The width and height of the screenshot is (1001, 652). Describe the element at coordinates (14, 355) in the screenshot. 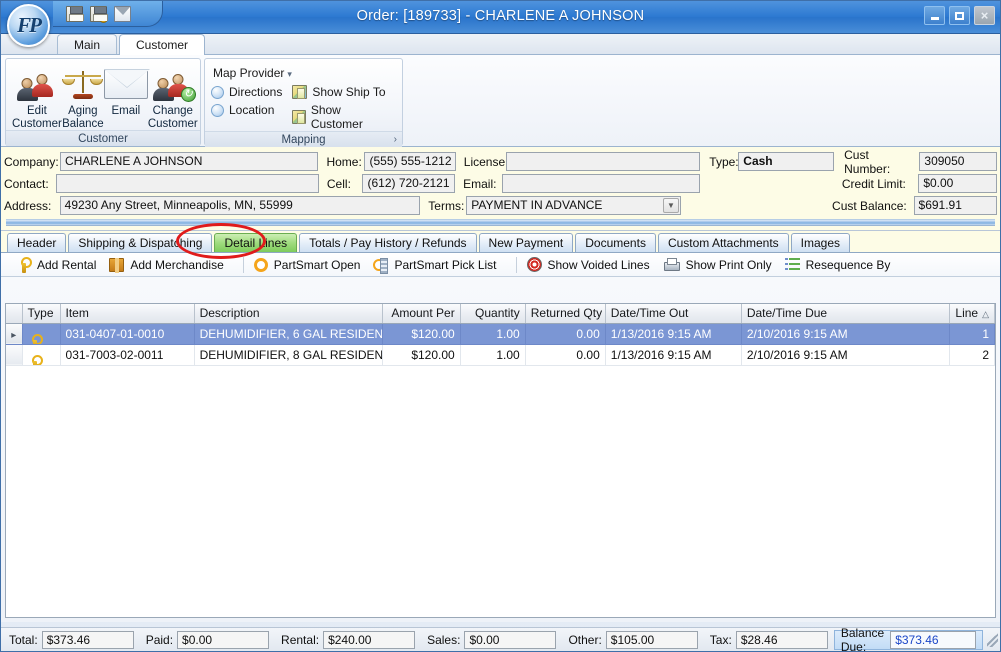

I see `row-indicator` at that location.